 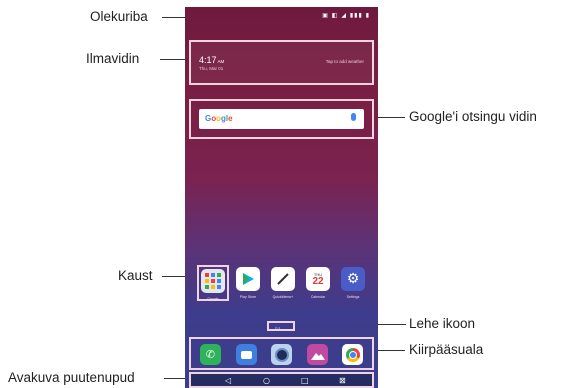 I want to click on gear-icon: ⚙, so click(x=353, y=279).